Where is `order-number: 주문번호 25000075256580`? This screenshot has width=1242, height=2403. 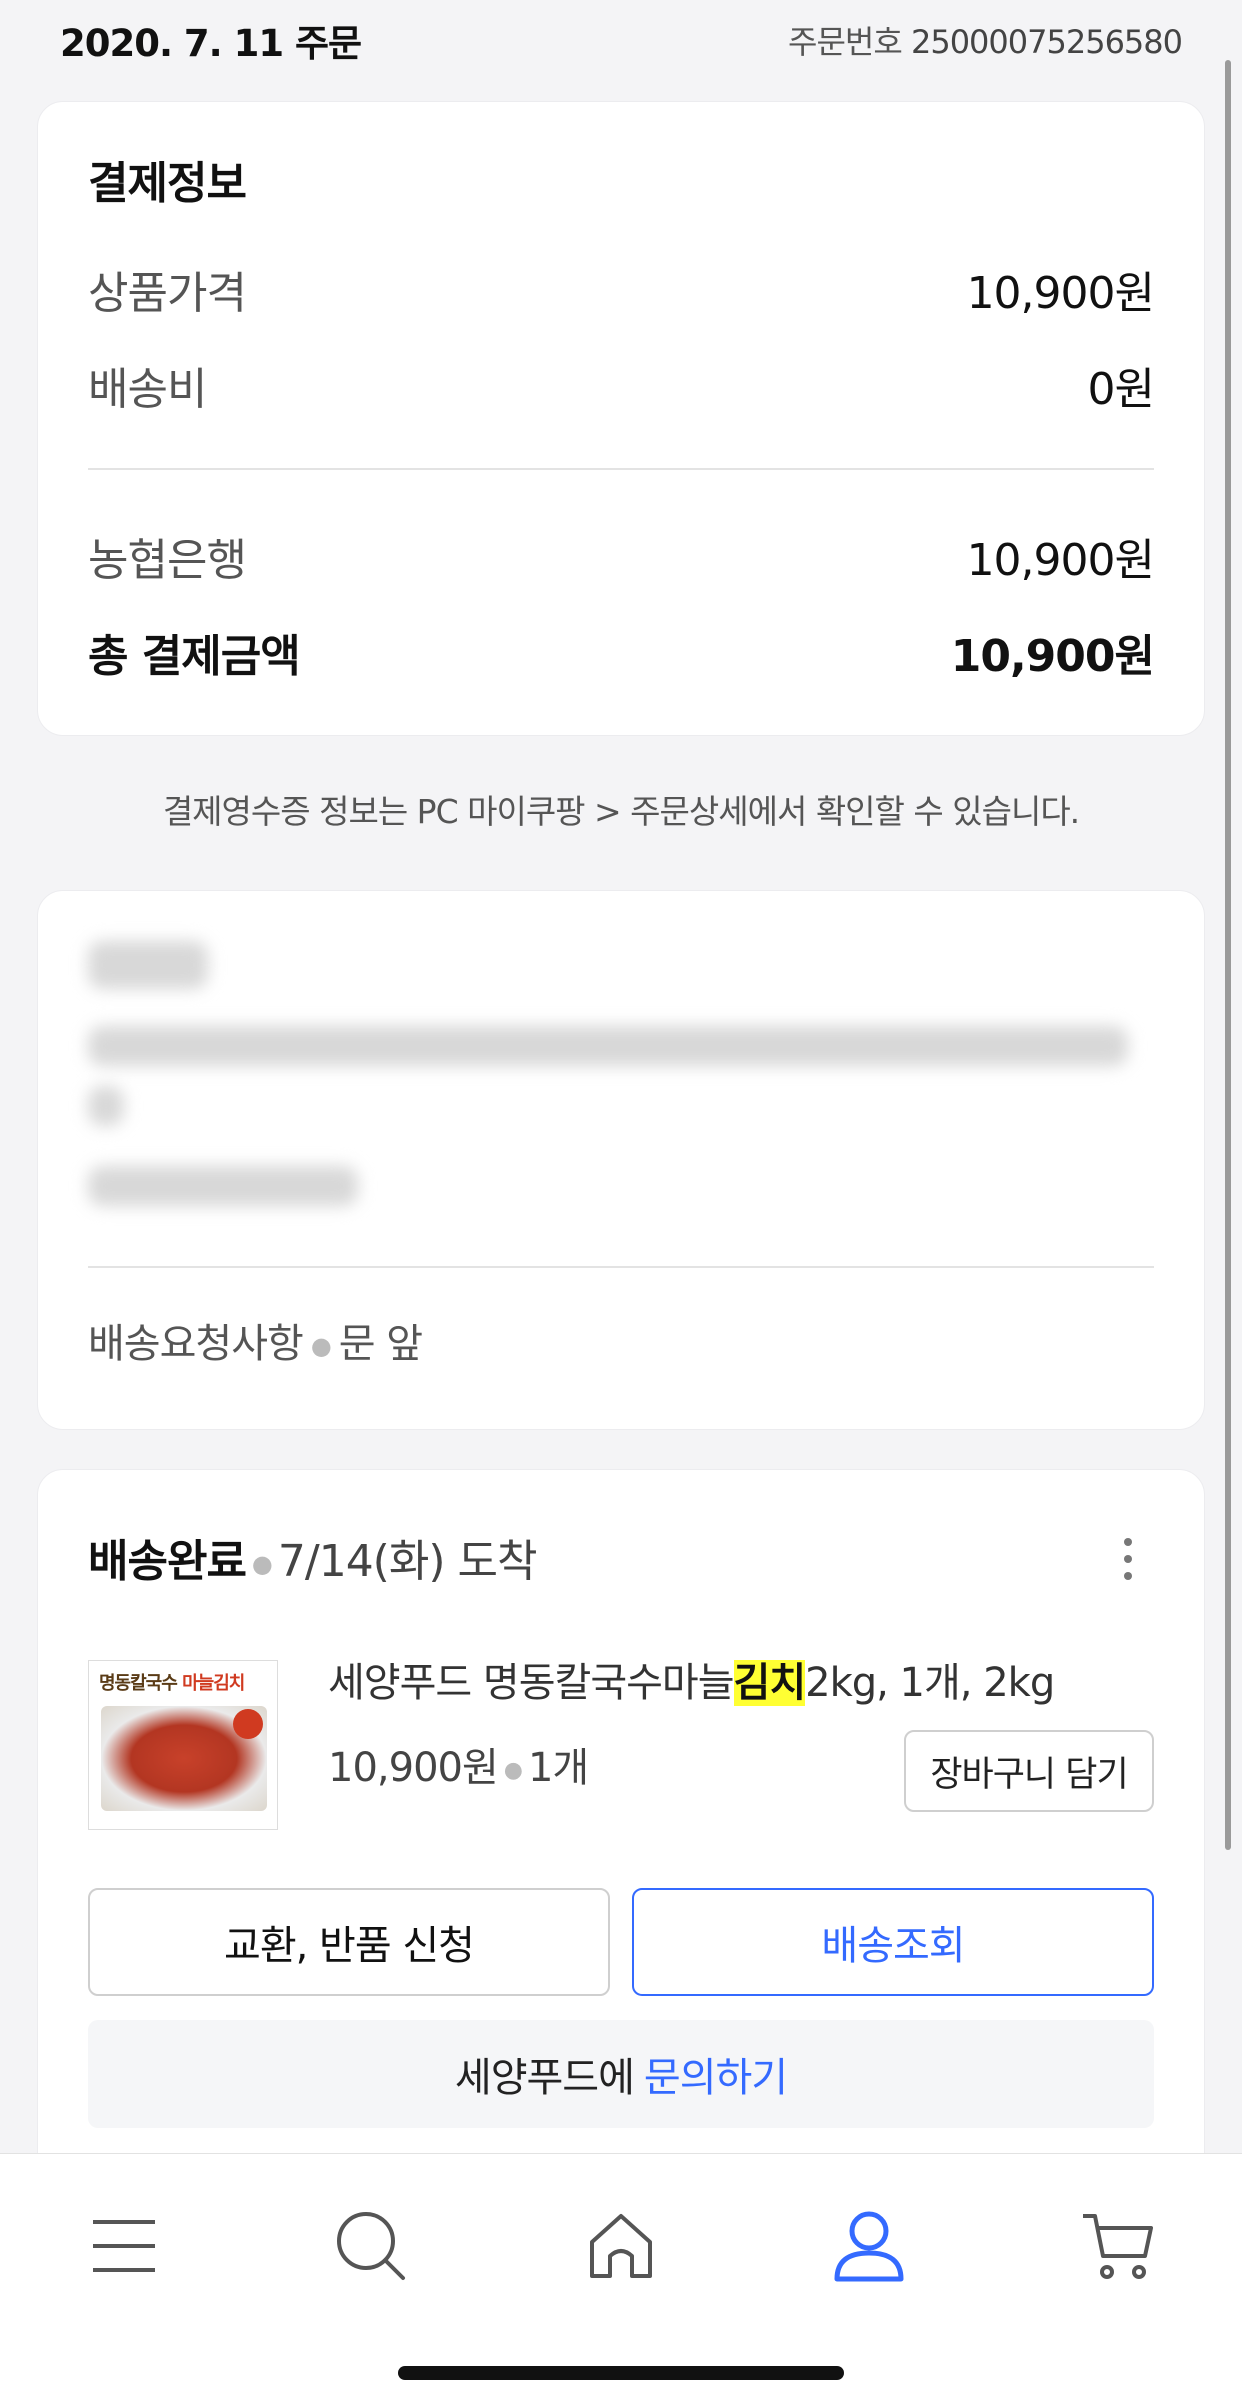 order-number: 주문번호 25000075256580 is located at coordinates (985, 40).